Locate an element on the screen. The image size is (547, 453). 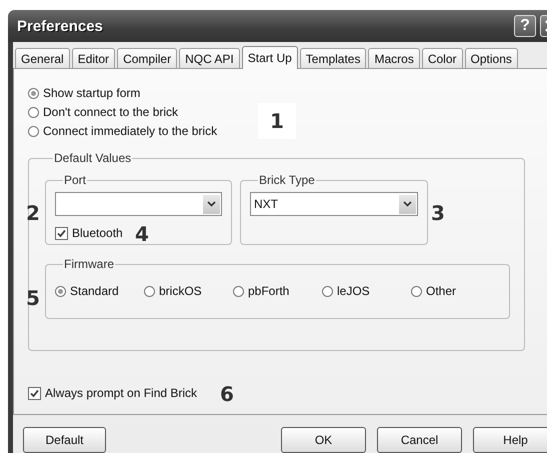
tab: Color is located at coordinates (442, 58).